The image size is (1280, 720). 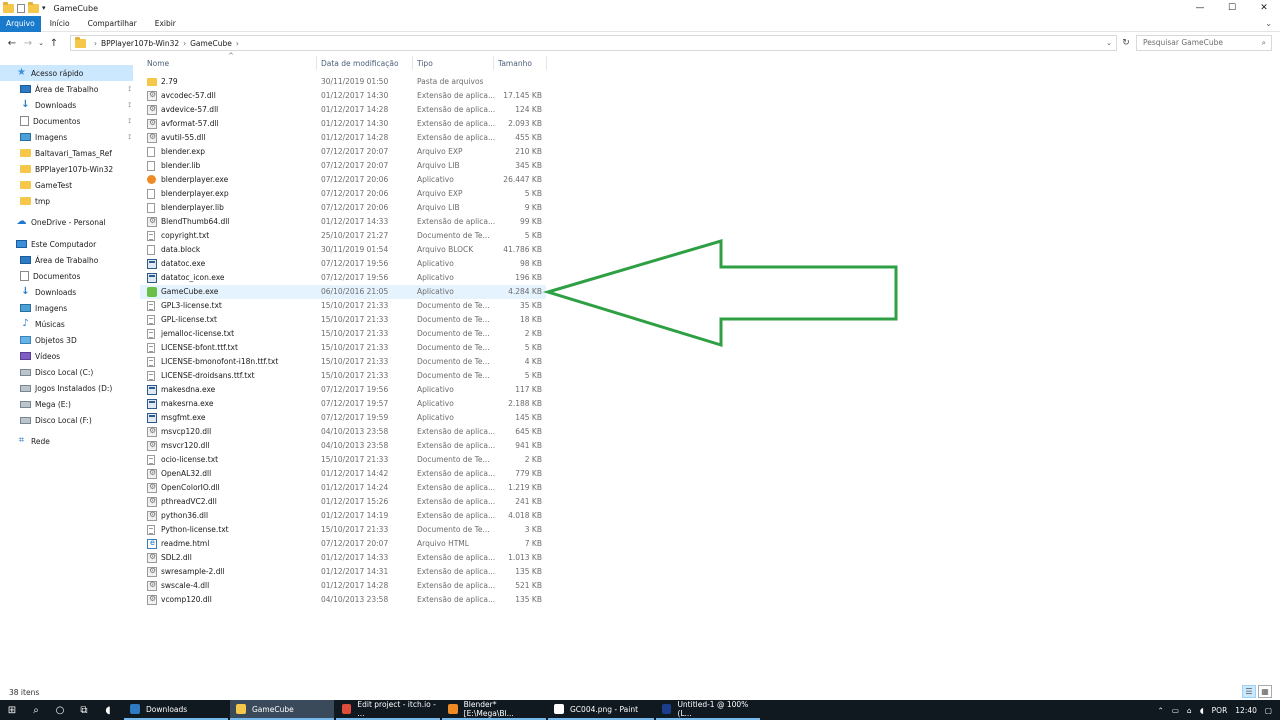 I want to click on nav-quick-access: ★ Acesso rápido, so click(x=66, y=73).